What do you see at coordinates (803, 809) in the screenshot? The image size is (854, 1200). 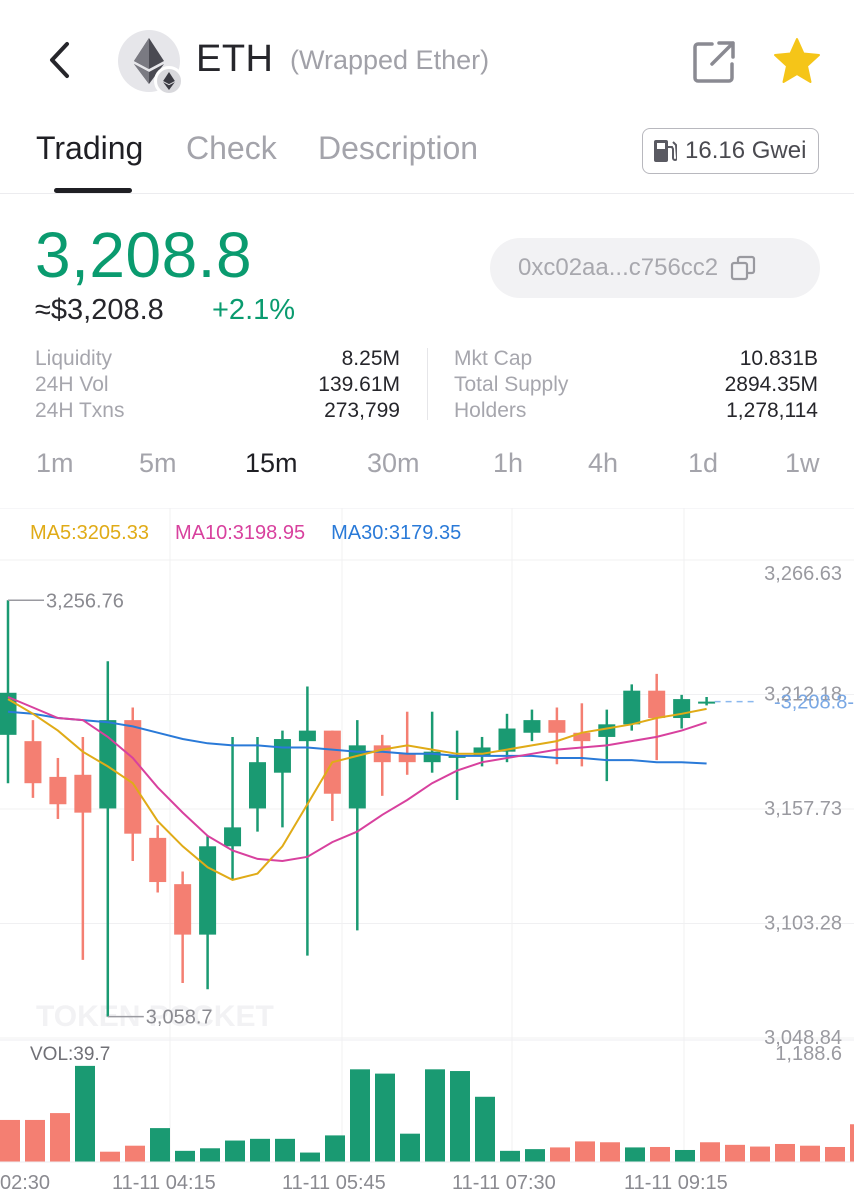 I see `y-tick-label: 3,157.73` at bounding box center [803, 809].